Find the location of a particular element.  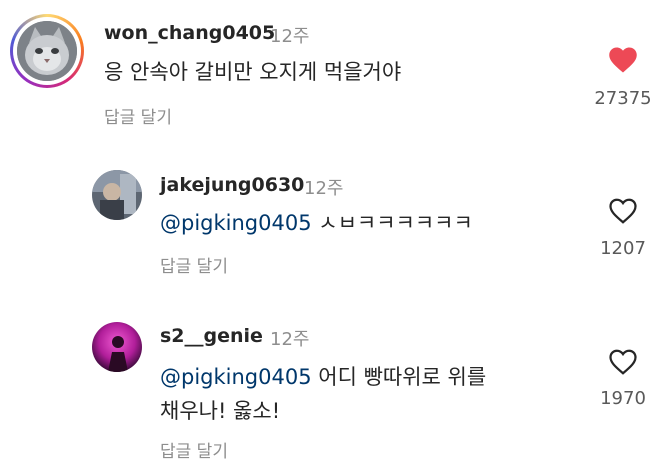

comment-body-line2: 채우나! 옳소! is located at coordinates (220, 411).